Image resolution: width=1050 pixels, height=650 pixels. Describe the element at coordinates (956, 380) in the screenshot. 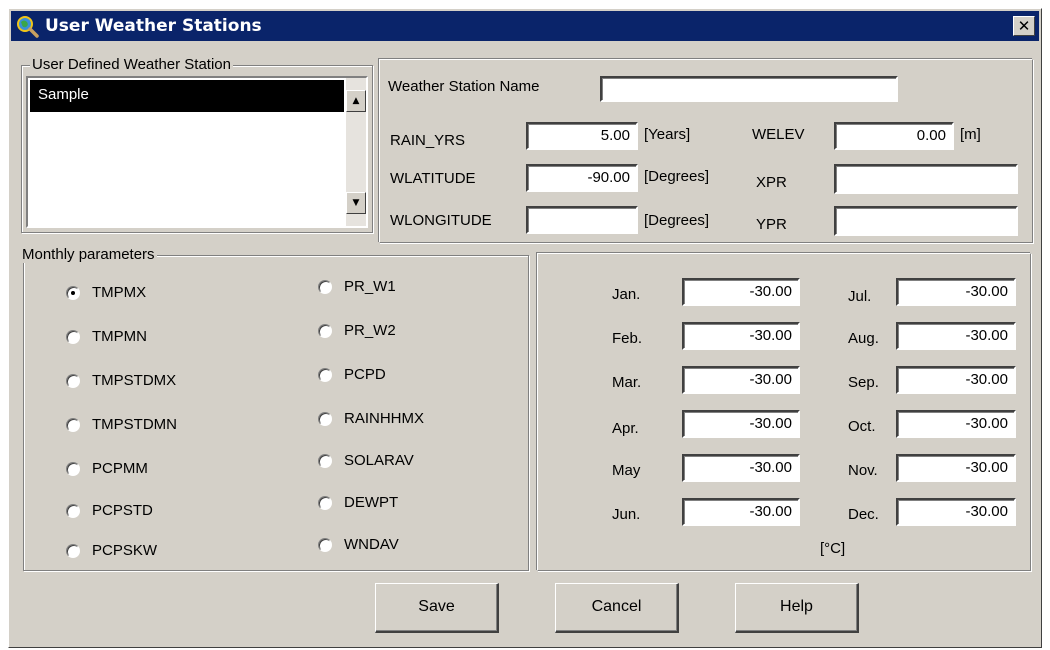

I see `month-field-sep: -30.00` at that location.